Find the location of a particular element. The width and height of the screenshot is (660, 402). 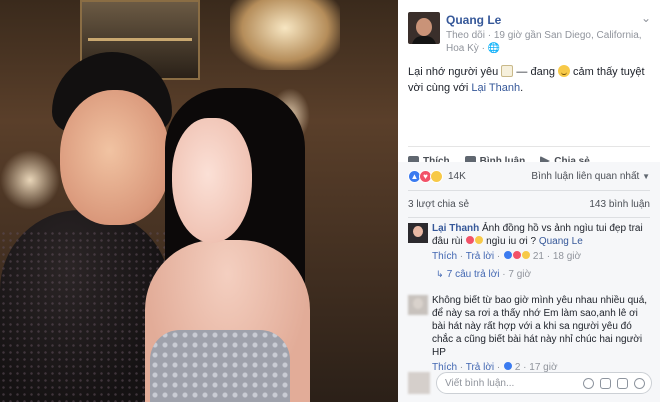

reactions-row: ▲ ♥ 14K Bình luận liên quan nhất ▼ is located at coordinates (529, 176).